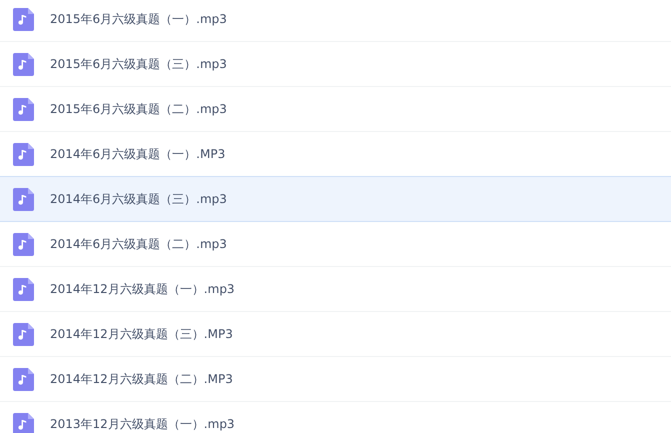 This screenshot has width=671, height=433. Describe the element at coordinates (335, 109) in the screenshot. I see `file-row: 2015年6月六级真题（二）.mp3` at that location.